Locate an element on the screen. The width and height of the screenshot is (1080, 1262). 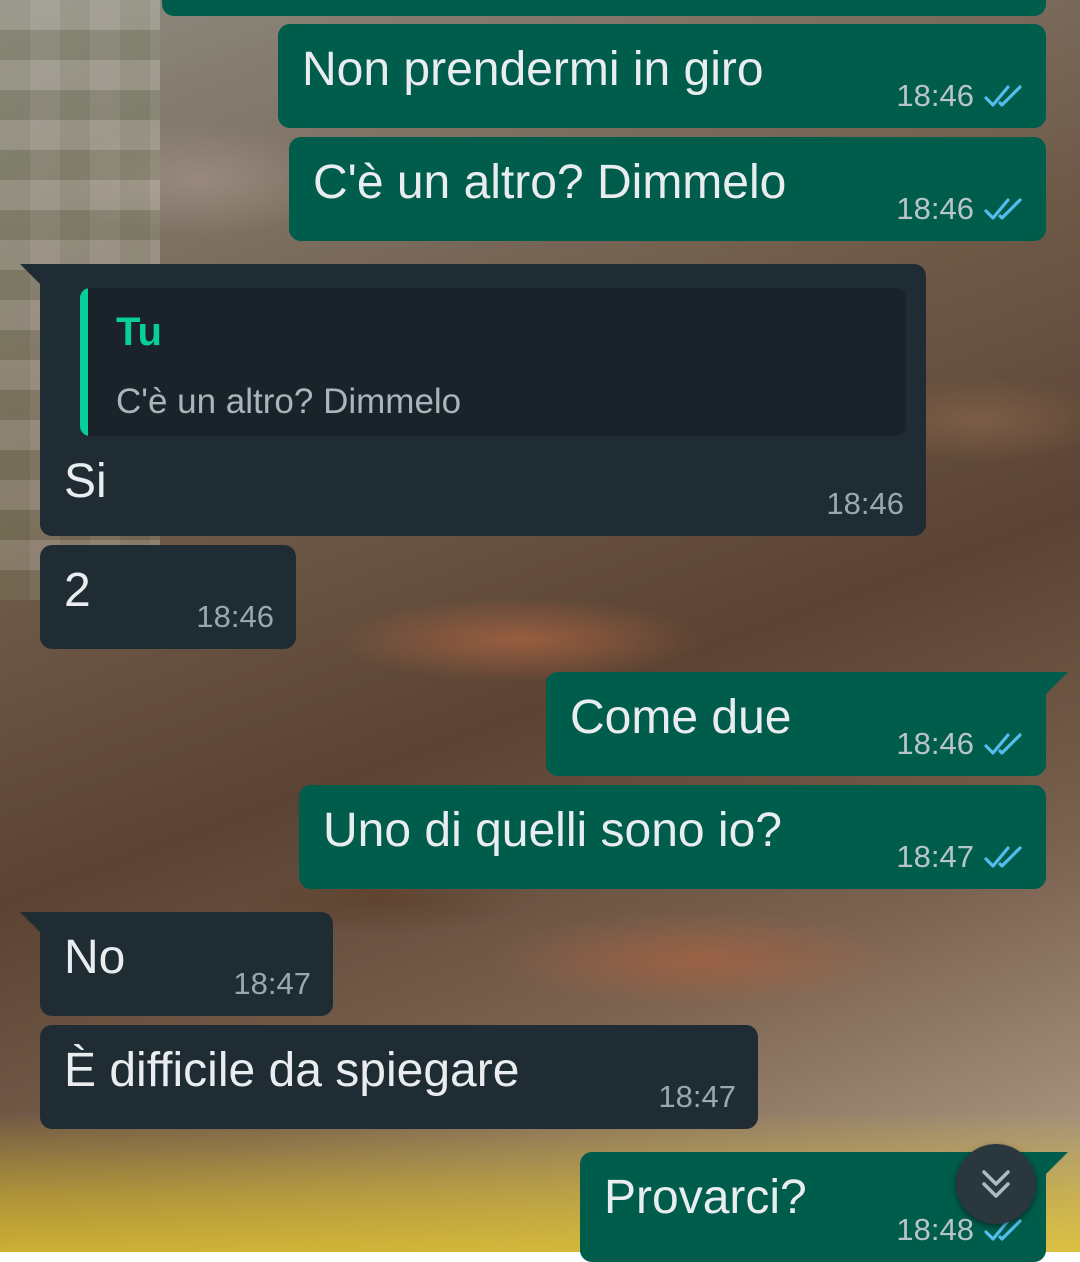
message-bubble-outgoing: Come due 18:46 is located at coordinates (796, 724).